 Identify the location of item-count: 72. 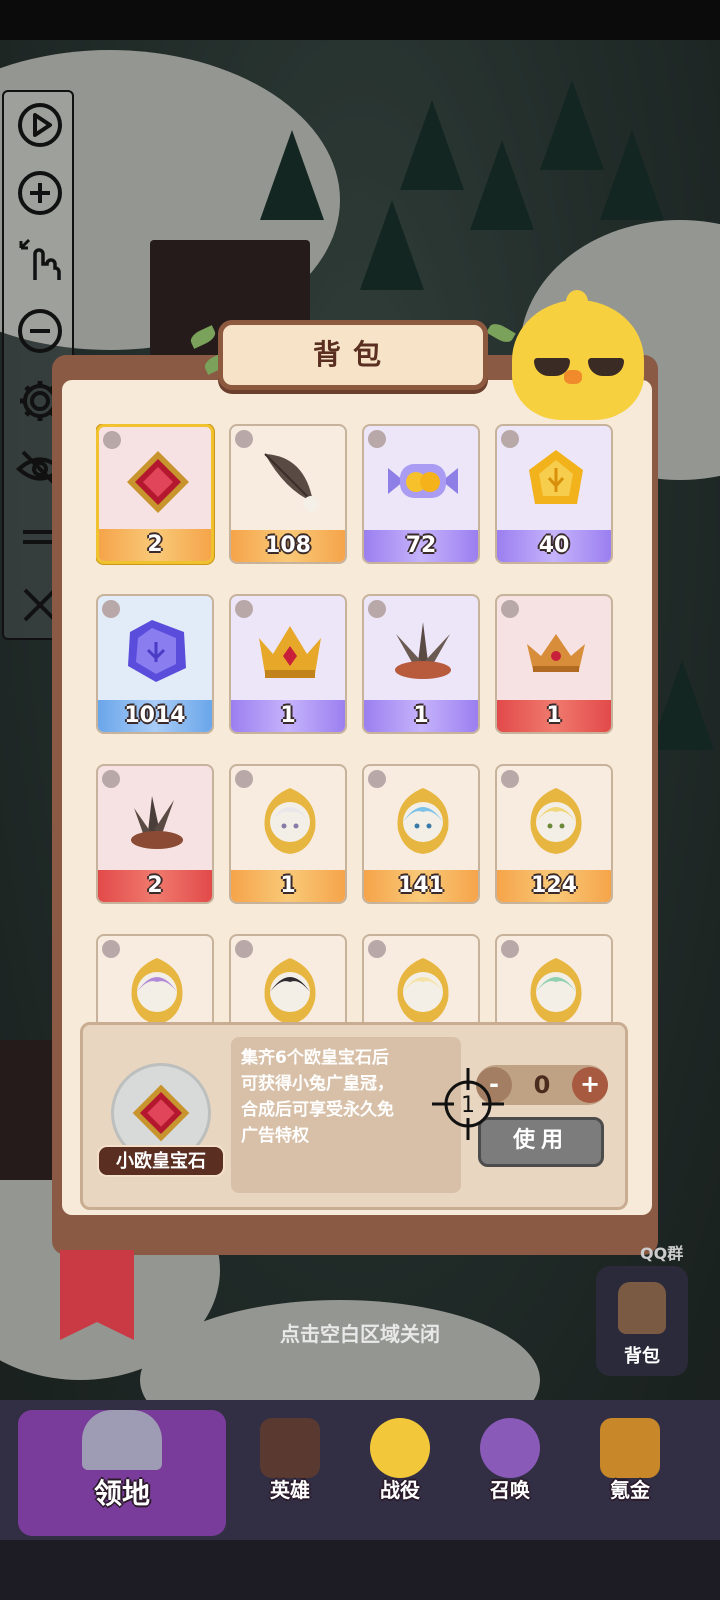
(421, 546).